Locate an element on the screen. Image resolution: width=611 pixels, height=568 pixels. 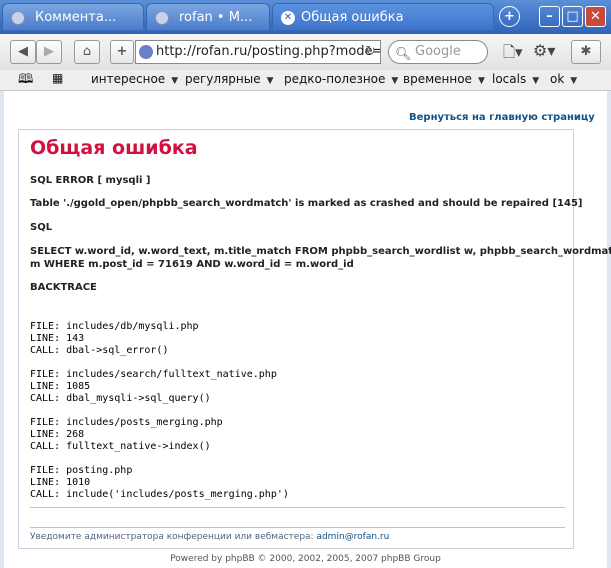
admin-email-link: admin@rofan.ru is located at coordinates (352, 537).